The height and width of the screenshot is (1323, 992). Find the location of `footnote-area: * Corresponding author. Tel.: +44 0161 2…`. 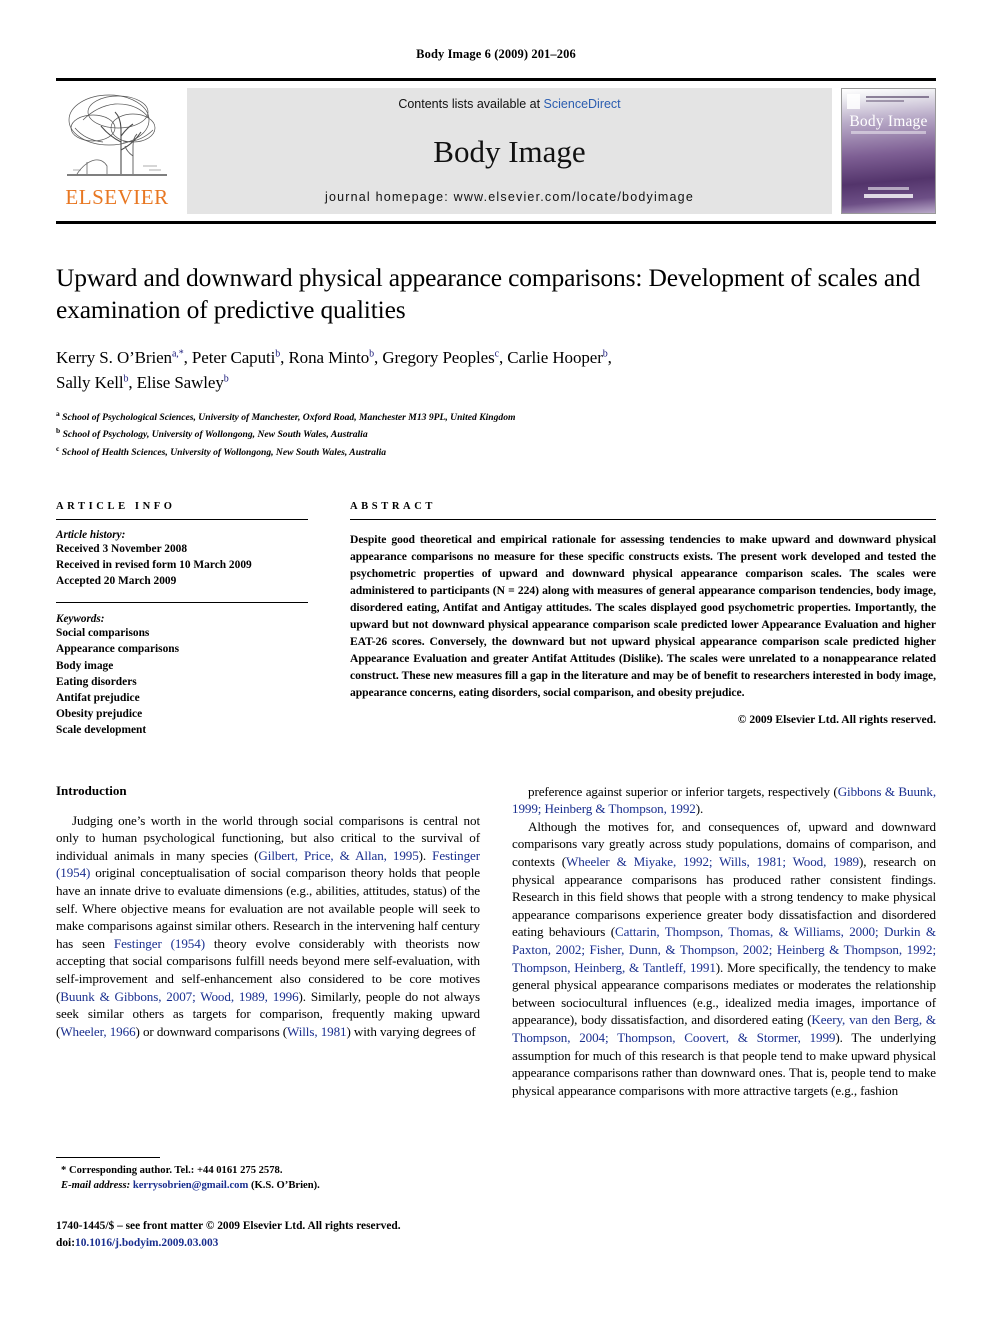

footnote-area: * Corresponding author. Tel.: +44 0161 2… is located at coordinates (266, 1175).